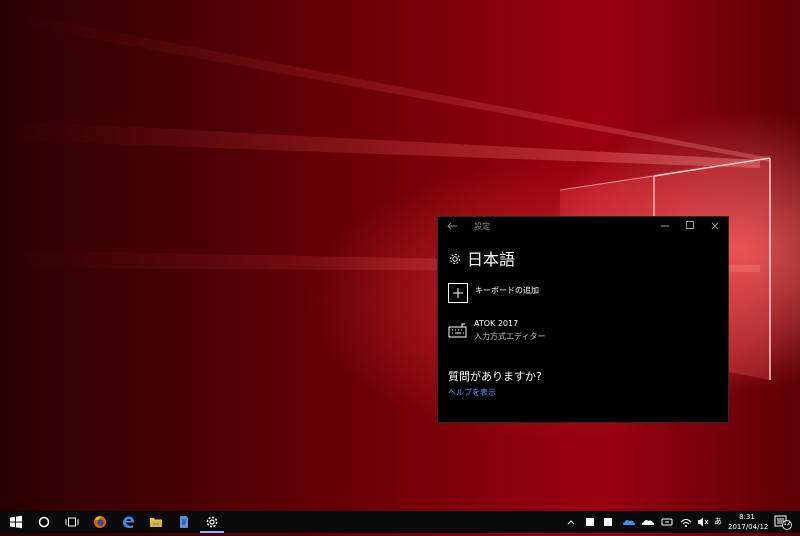 The image size is (800, 536). Describe the element at coordinates (748, 522) in the screenshot. I see `clock: 8:31 2017/04/12` at that location.